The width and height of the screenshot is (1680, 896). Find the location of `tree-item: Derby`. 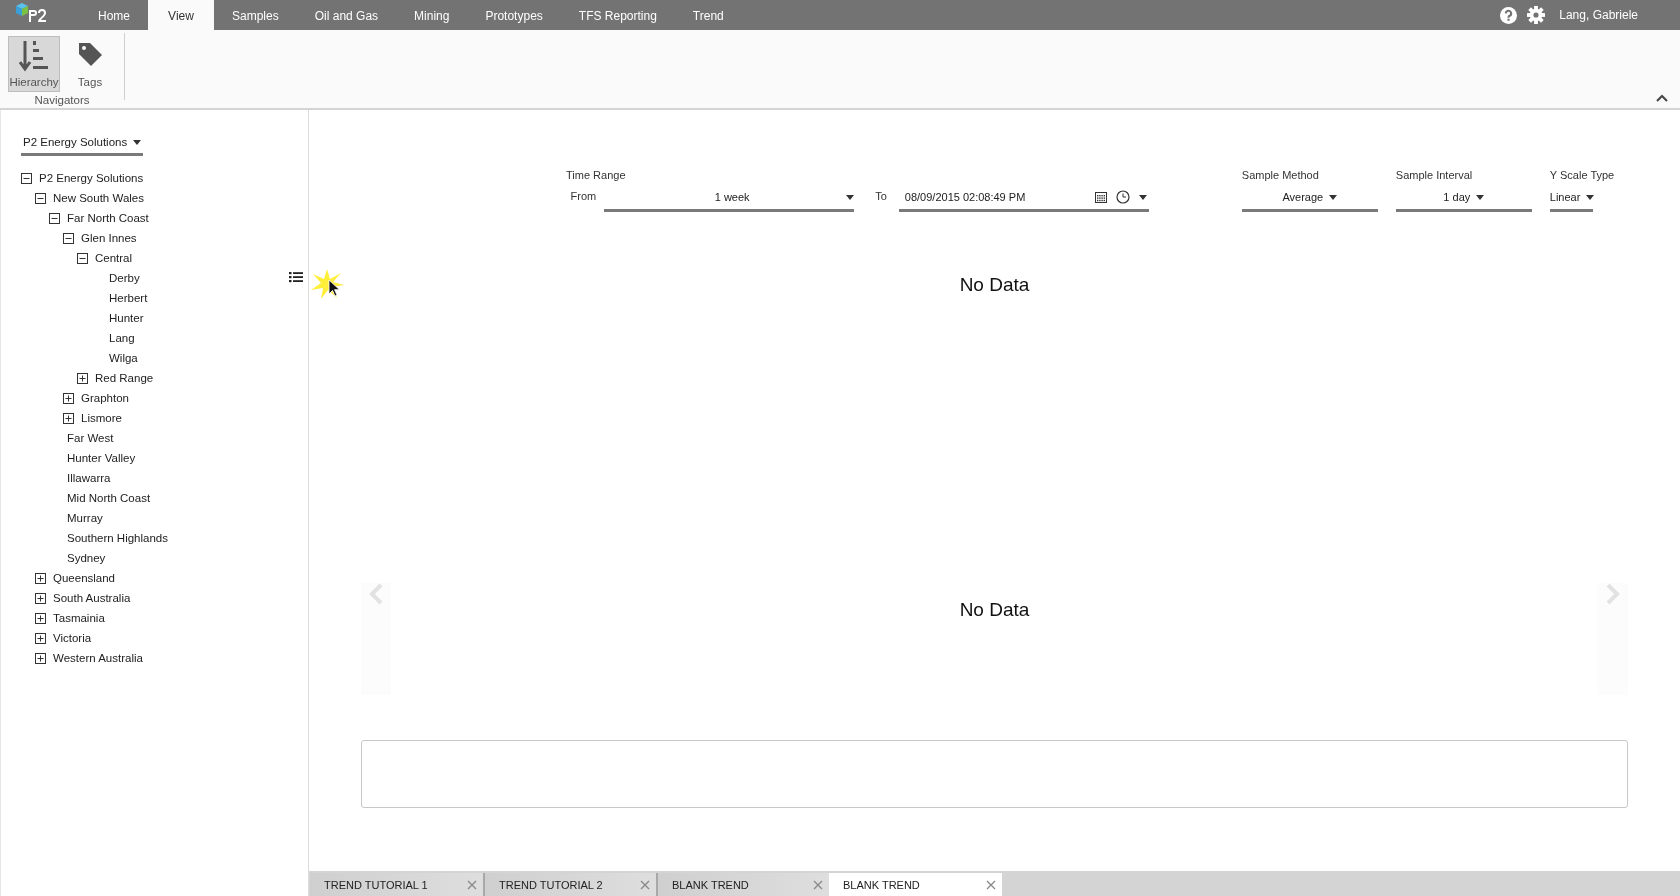

tree-item: Derby is located at coordinates (124, 278).